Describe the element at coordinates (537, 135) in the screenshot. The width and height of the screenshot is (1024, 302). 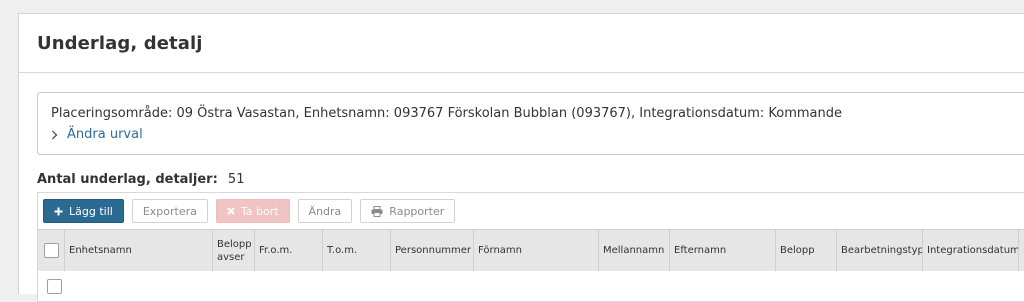
I see `change-selection-link: Ändra urval` at that location.